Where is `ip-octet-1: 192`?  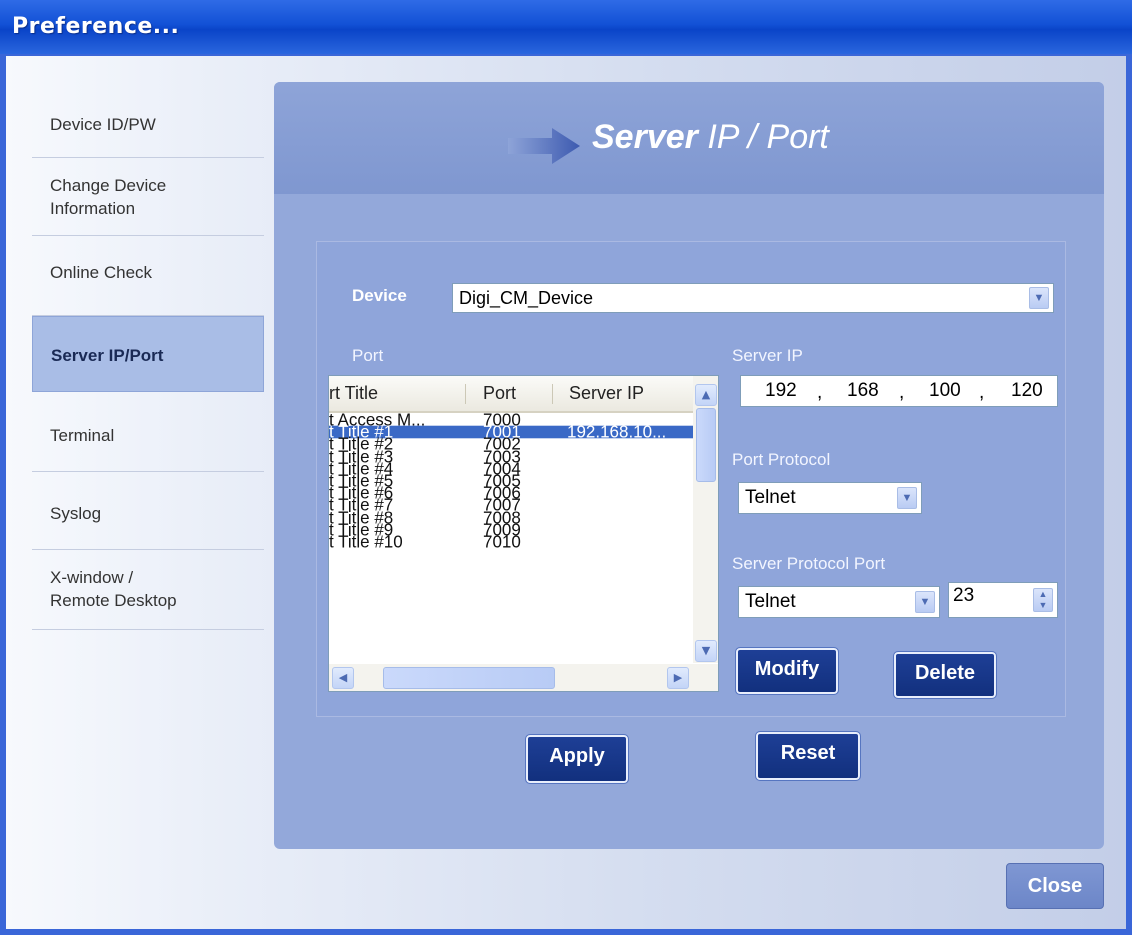 ip-octet-1: 192 is located at coordinates (781, 391).